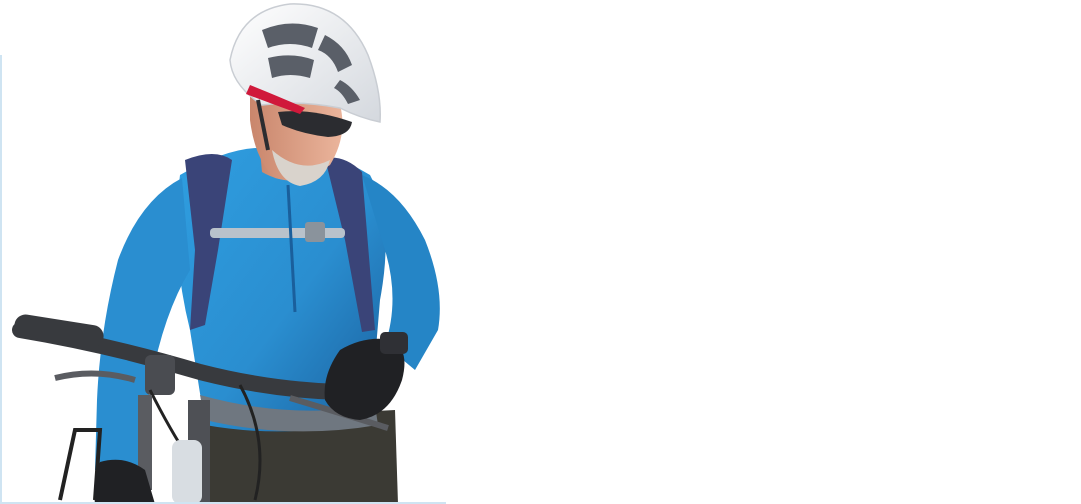  I want to click on bike-rack, so click(80, 464).